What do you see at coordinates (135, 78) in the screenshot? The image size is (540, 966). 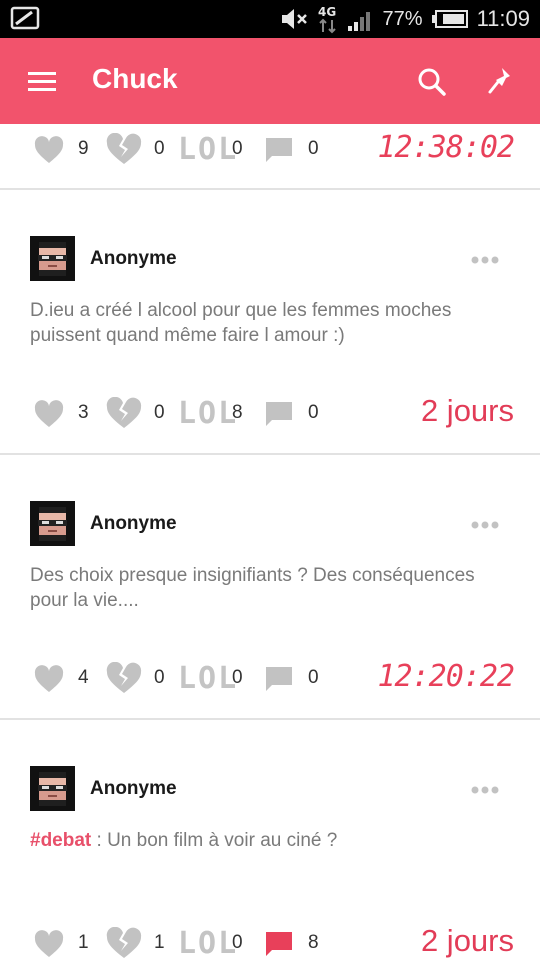 I see `app-title: Chuck` at bounding box center [135, 78].